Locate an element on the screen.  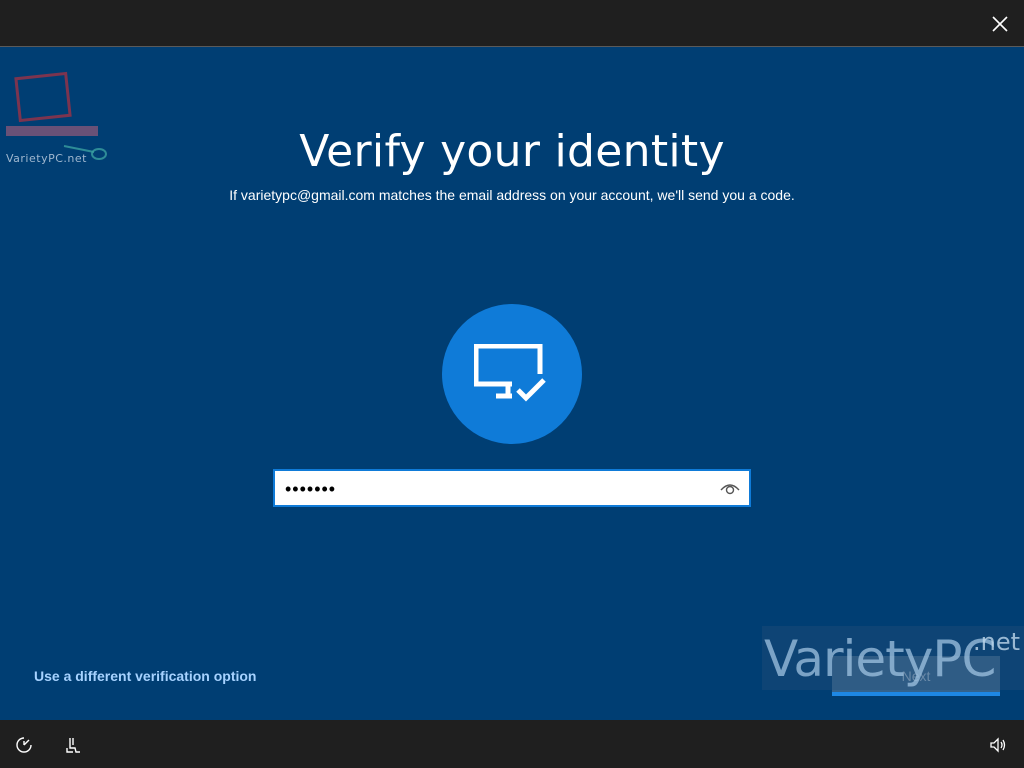
eye-icon is located at coordinates (730, 488).